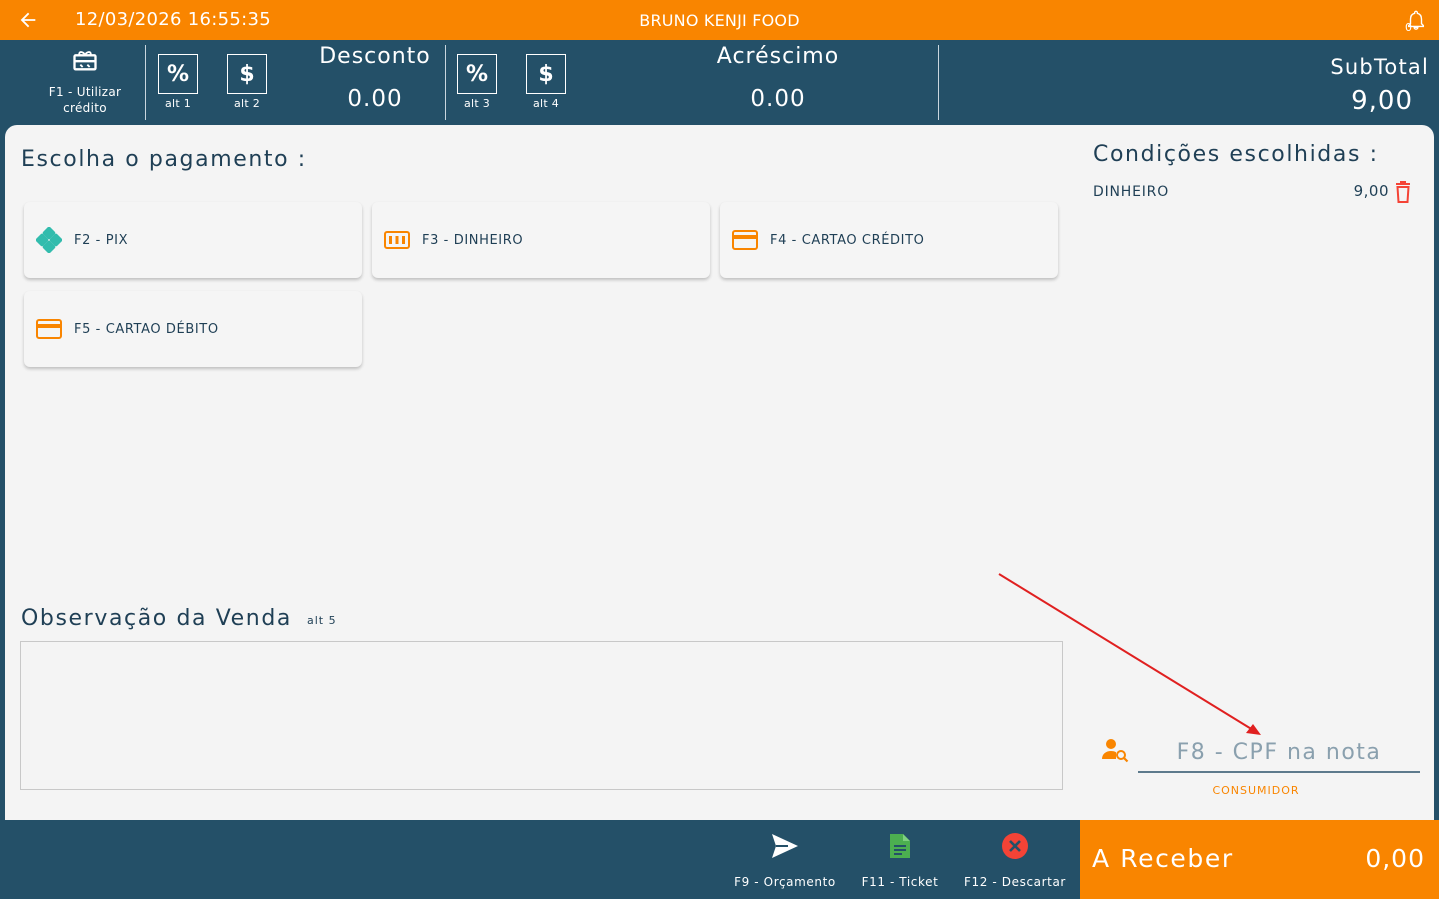 The image size is (1439, 899). I want to click on user-search-icon, so click(1115, 750).